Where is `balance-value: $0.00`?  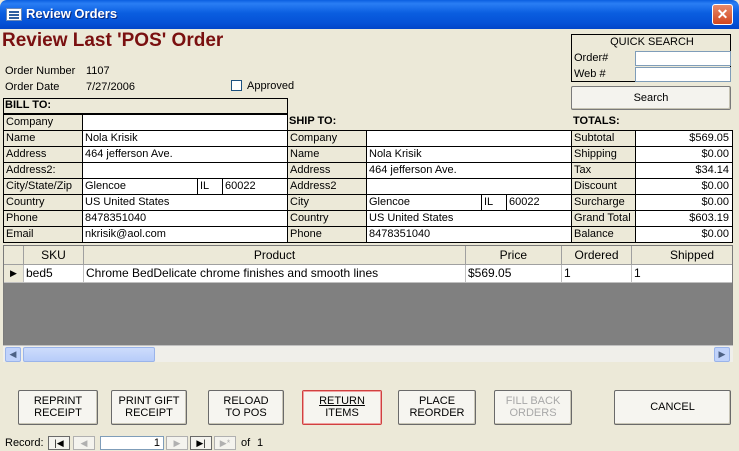 balance-value: $0.00 is located at coordinates (684, 234).